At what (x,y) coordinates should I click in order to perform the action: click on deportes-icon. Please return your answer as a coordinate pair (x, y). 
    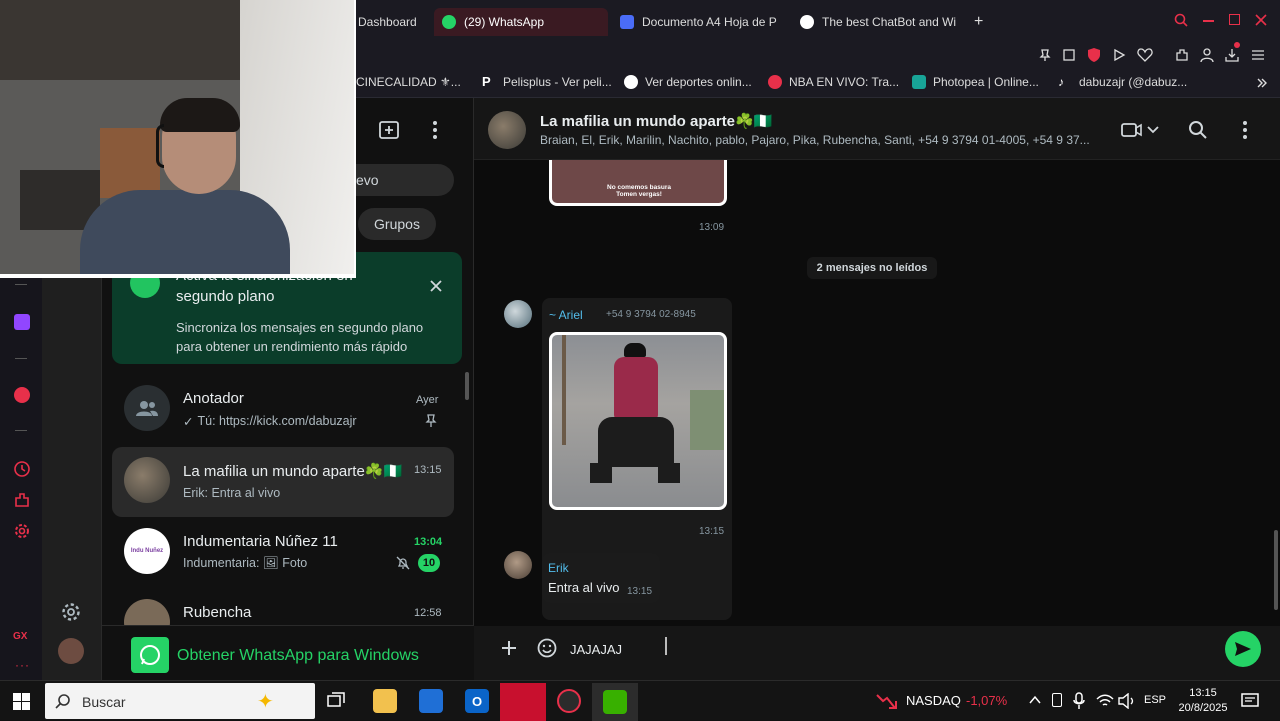
    Looking at the image, I should click on (631, 82).